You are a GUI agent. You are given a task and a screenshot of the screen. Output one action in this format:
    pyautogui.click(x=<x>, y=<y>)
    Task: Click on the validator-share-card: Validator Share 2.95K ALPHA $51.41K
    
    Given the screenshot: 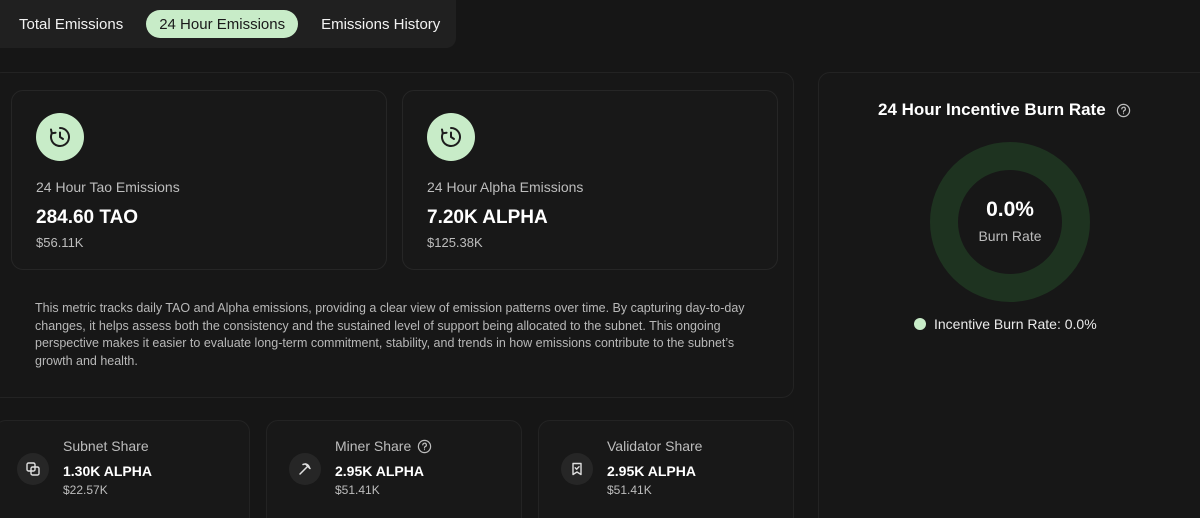 What is the action you would take?
    pyautogui.click(x=666, y=469)
    